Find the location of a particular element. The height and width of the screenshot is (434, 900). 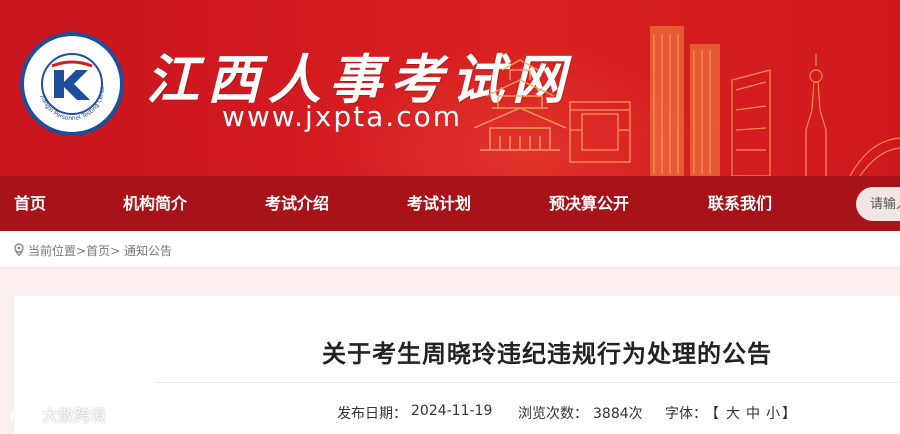

main-nav: 首页 机构简介 考试介绍 考试计划 预决算公开 联系我们 is located at coordinates (450, 203).